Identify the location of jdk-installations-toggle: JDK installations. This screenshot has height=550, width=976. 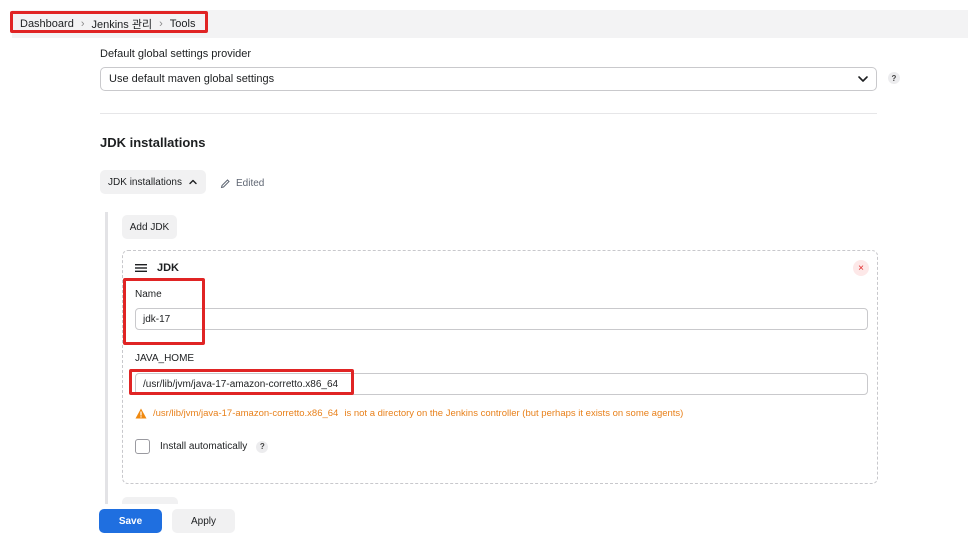
(153, 182).